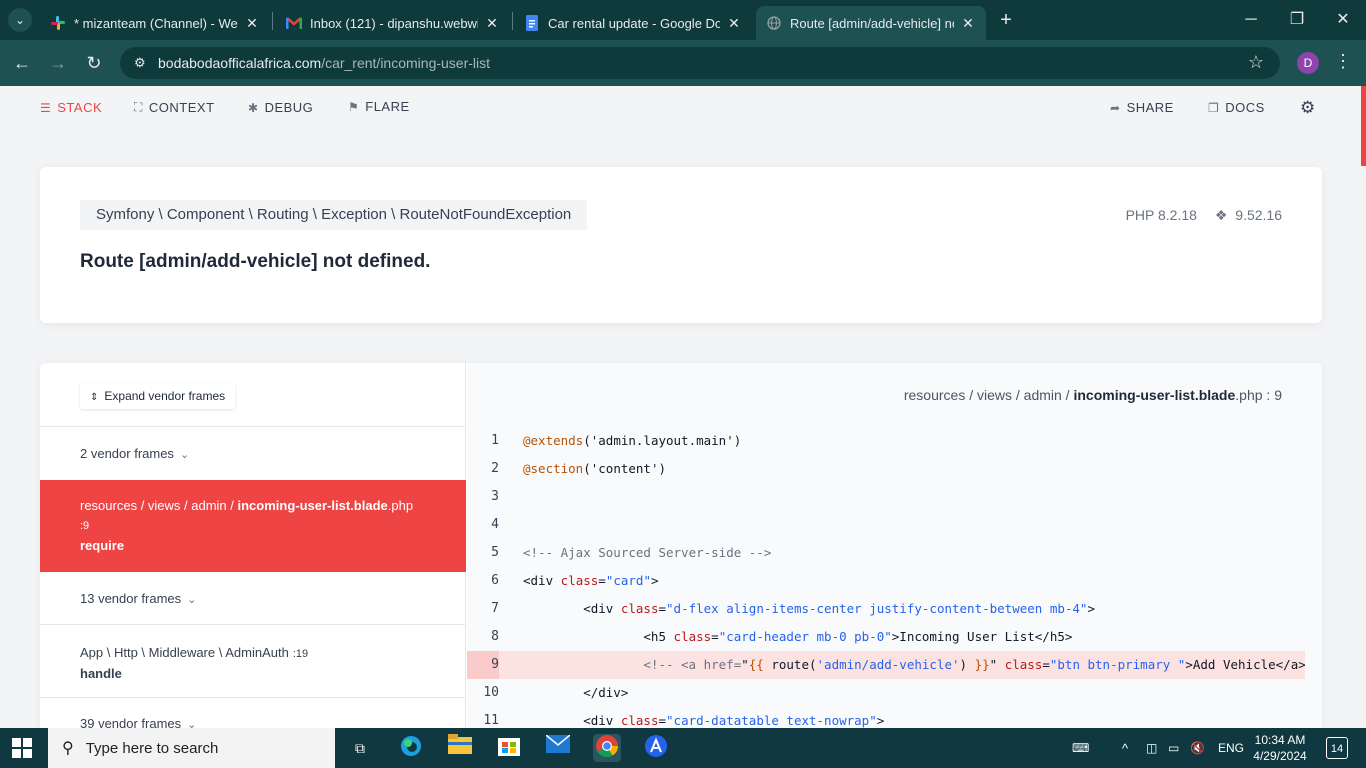 The image size is (1366, 768). What do you see at coordinates (294, 23) in the screenshot?
I see `gmail-icon` at bounding box center [294, 23].